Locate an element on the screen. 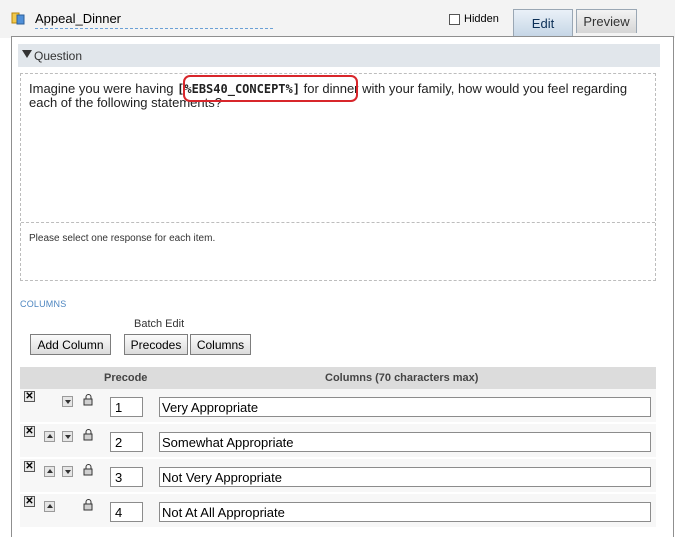  hidden-toggle: Hidden is located at coordinates (474, 19).